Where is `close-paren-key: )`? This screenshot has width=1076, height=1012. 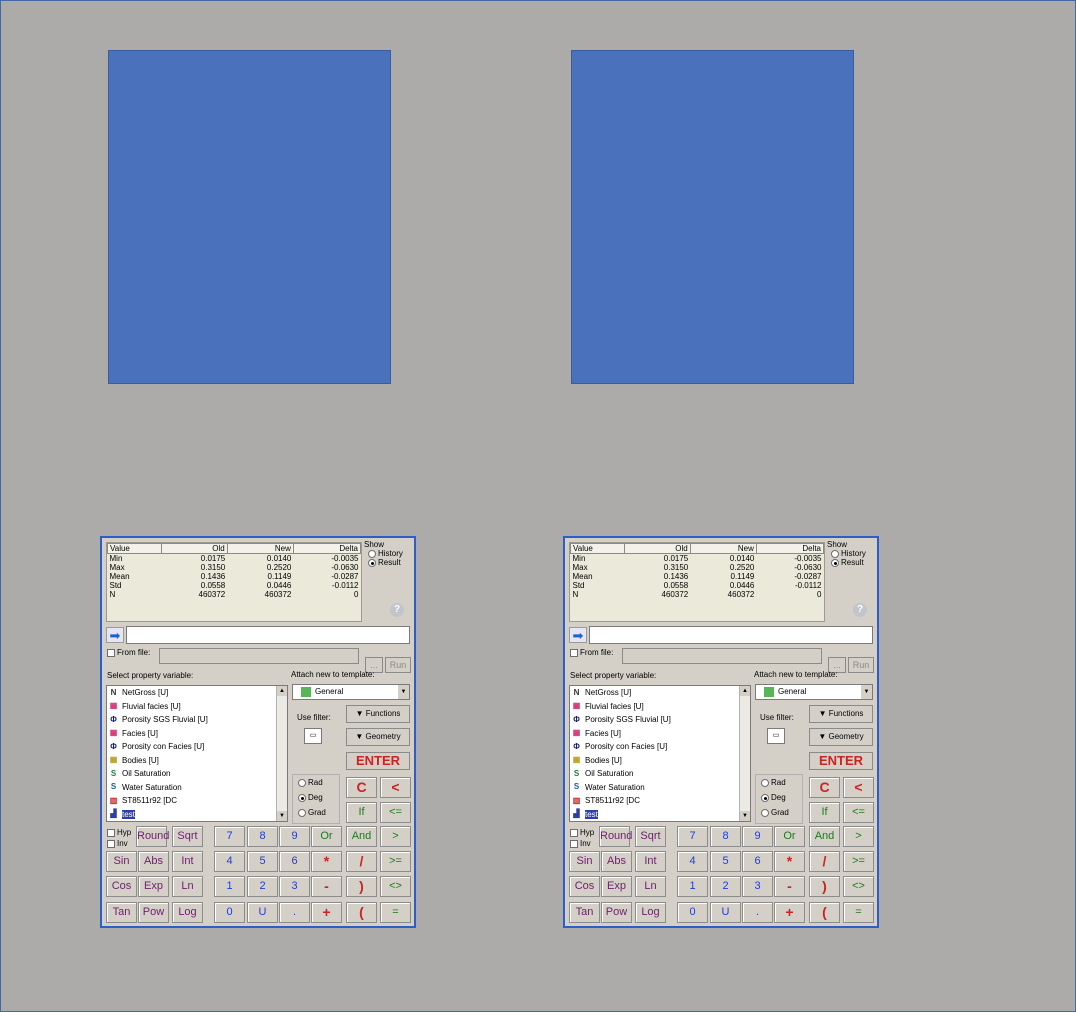 close-paren-key: ) is located at coordinates (361, 886).